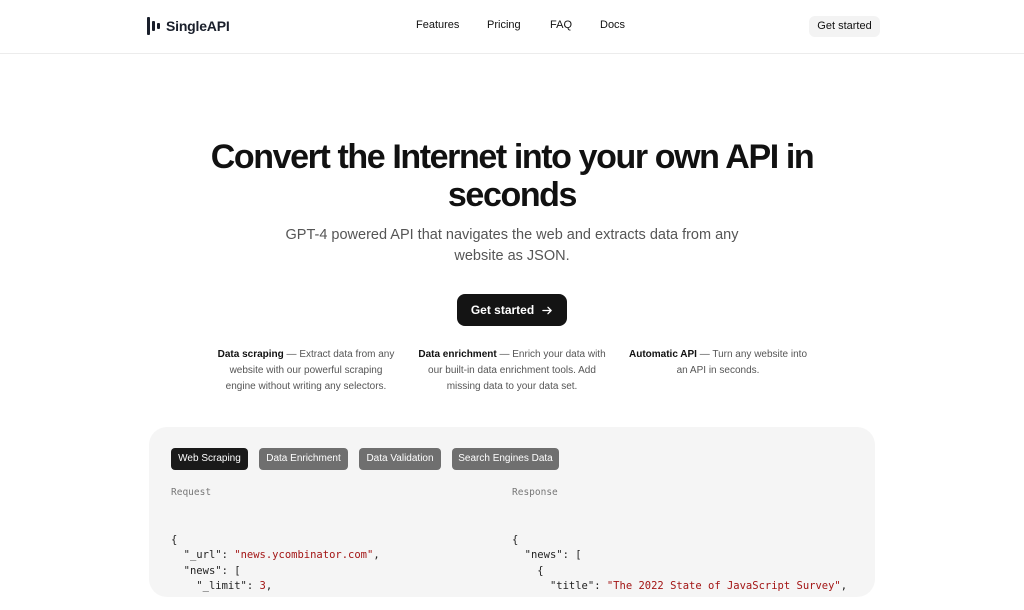 Image resolution: width=1024 pixels, height=610 pixels. I want to click on response-label: Response, so click(535, 492).